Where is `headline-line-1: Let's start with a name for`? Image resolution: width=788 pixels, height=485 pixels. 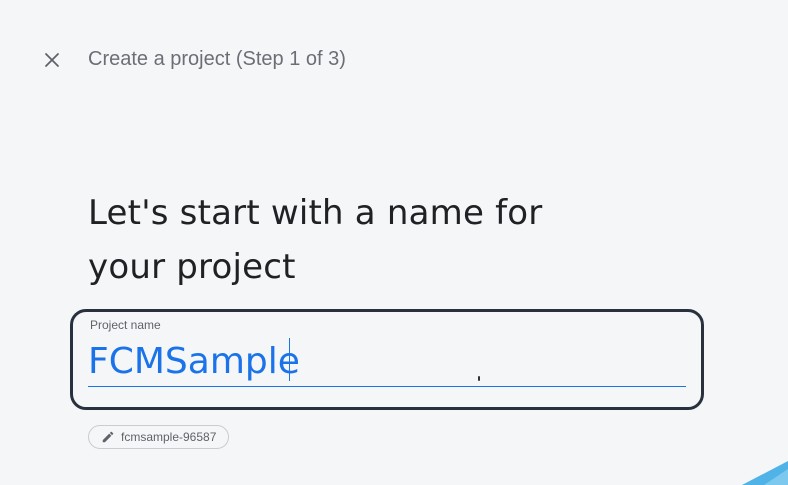
headline-line-1: Let's start with a name for is located at coordinates (315, 213).